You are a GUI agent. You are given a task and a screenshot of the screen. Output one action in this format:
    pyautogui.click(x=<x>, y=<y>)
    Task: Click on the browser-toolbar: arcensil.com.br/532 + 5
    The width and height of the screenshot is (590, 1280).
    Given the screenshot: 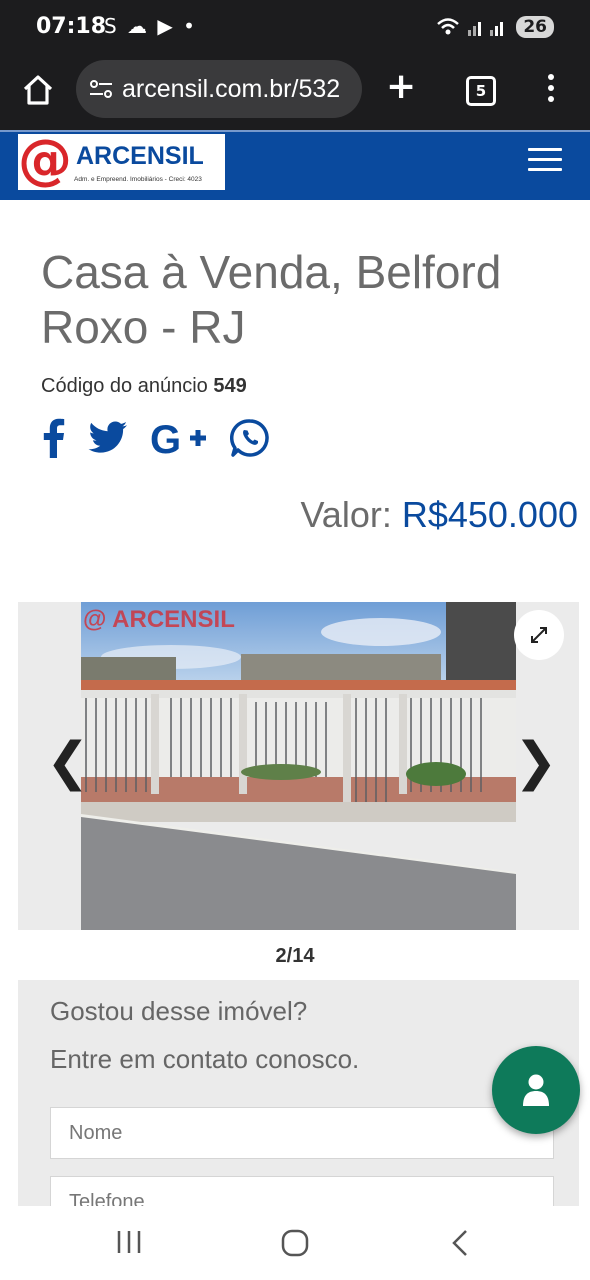 What is the action you would take?
    pyautogui.click(x=295, y=95)
    